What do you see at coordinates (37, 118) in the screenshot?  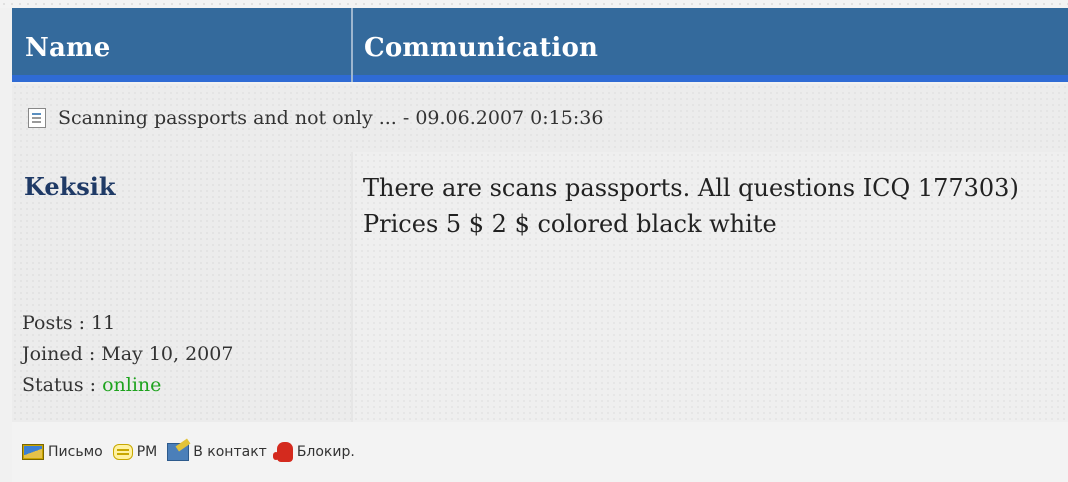 I see `document-icon` at bounding box center [37, 118].